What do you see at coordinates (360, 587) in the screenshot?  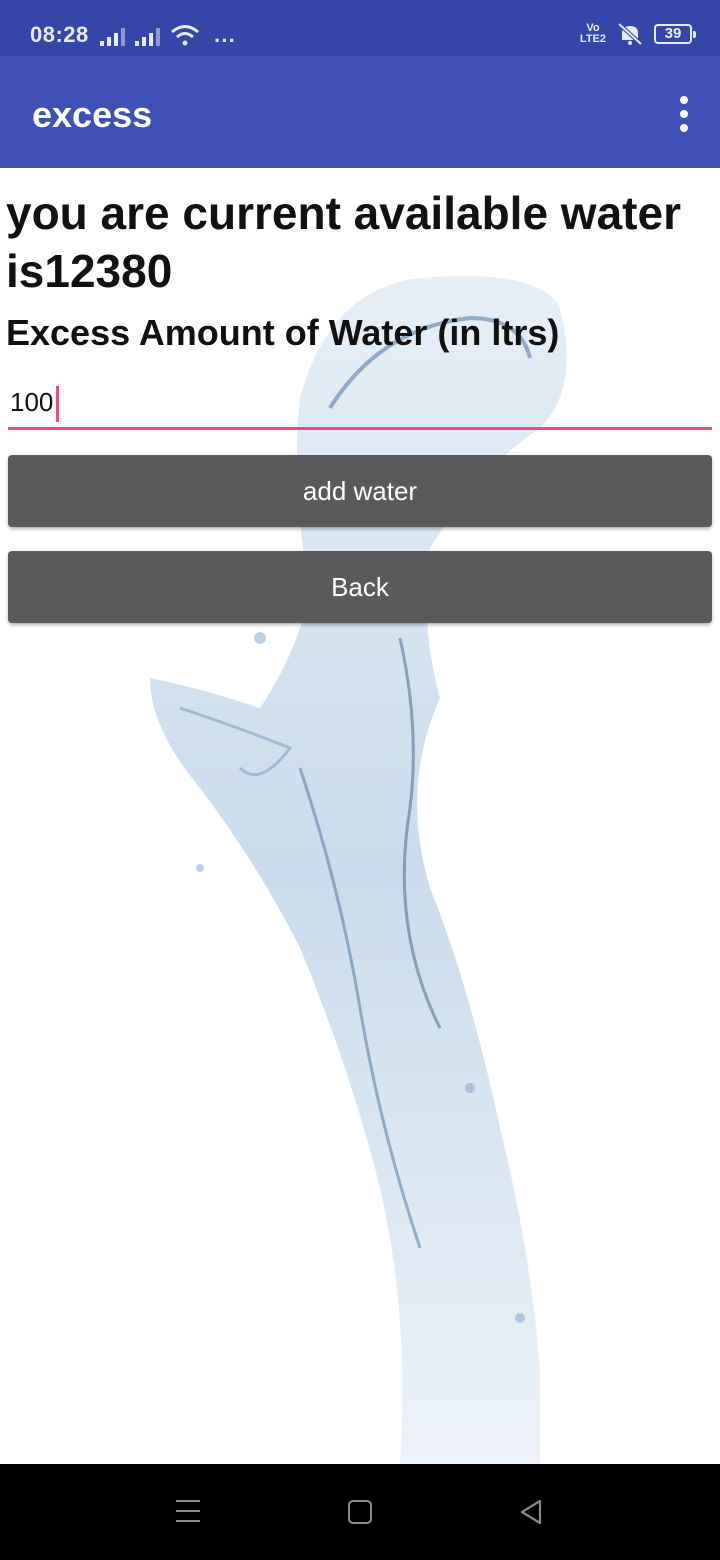 I see `back-button: Back` at bounding box center [360, 587].